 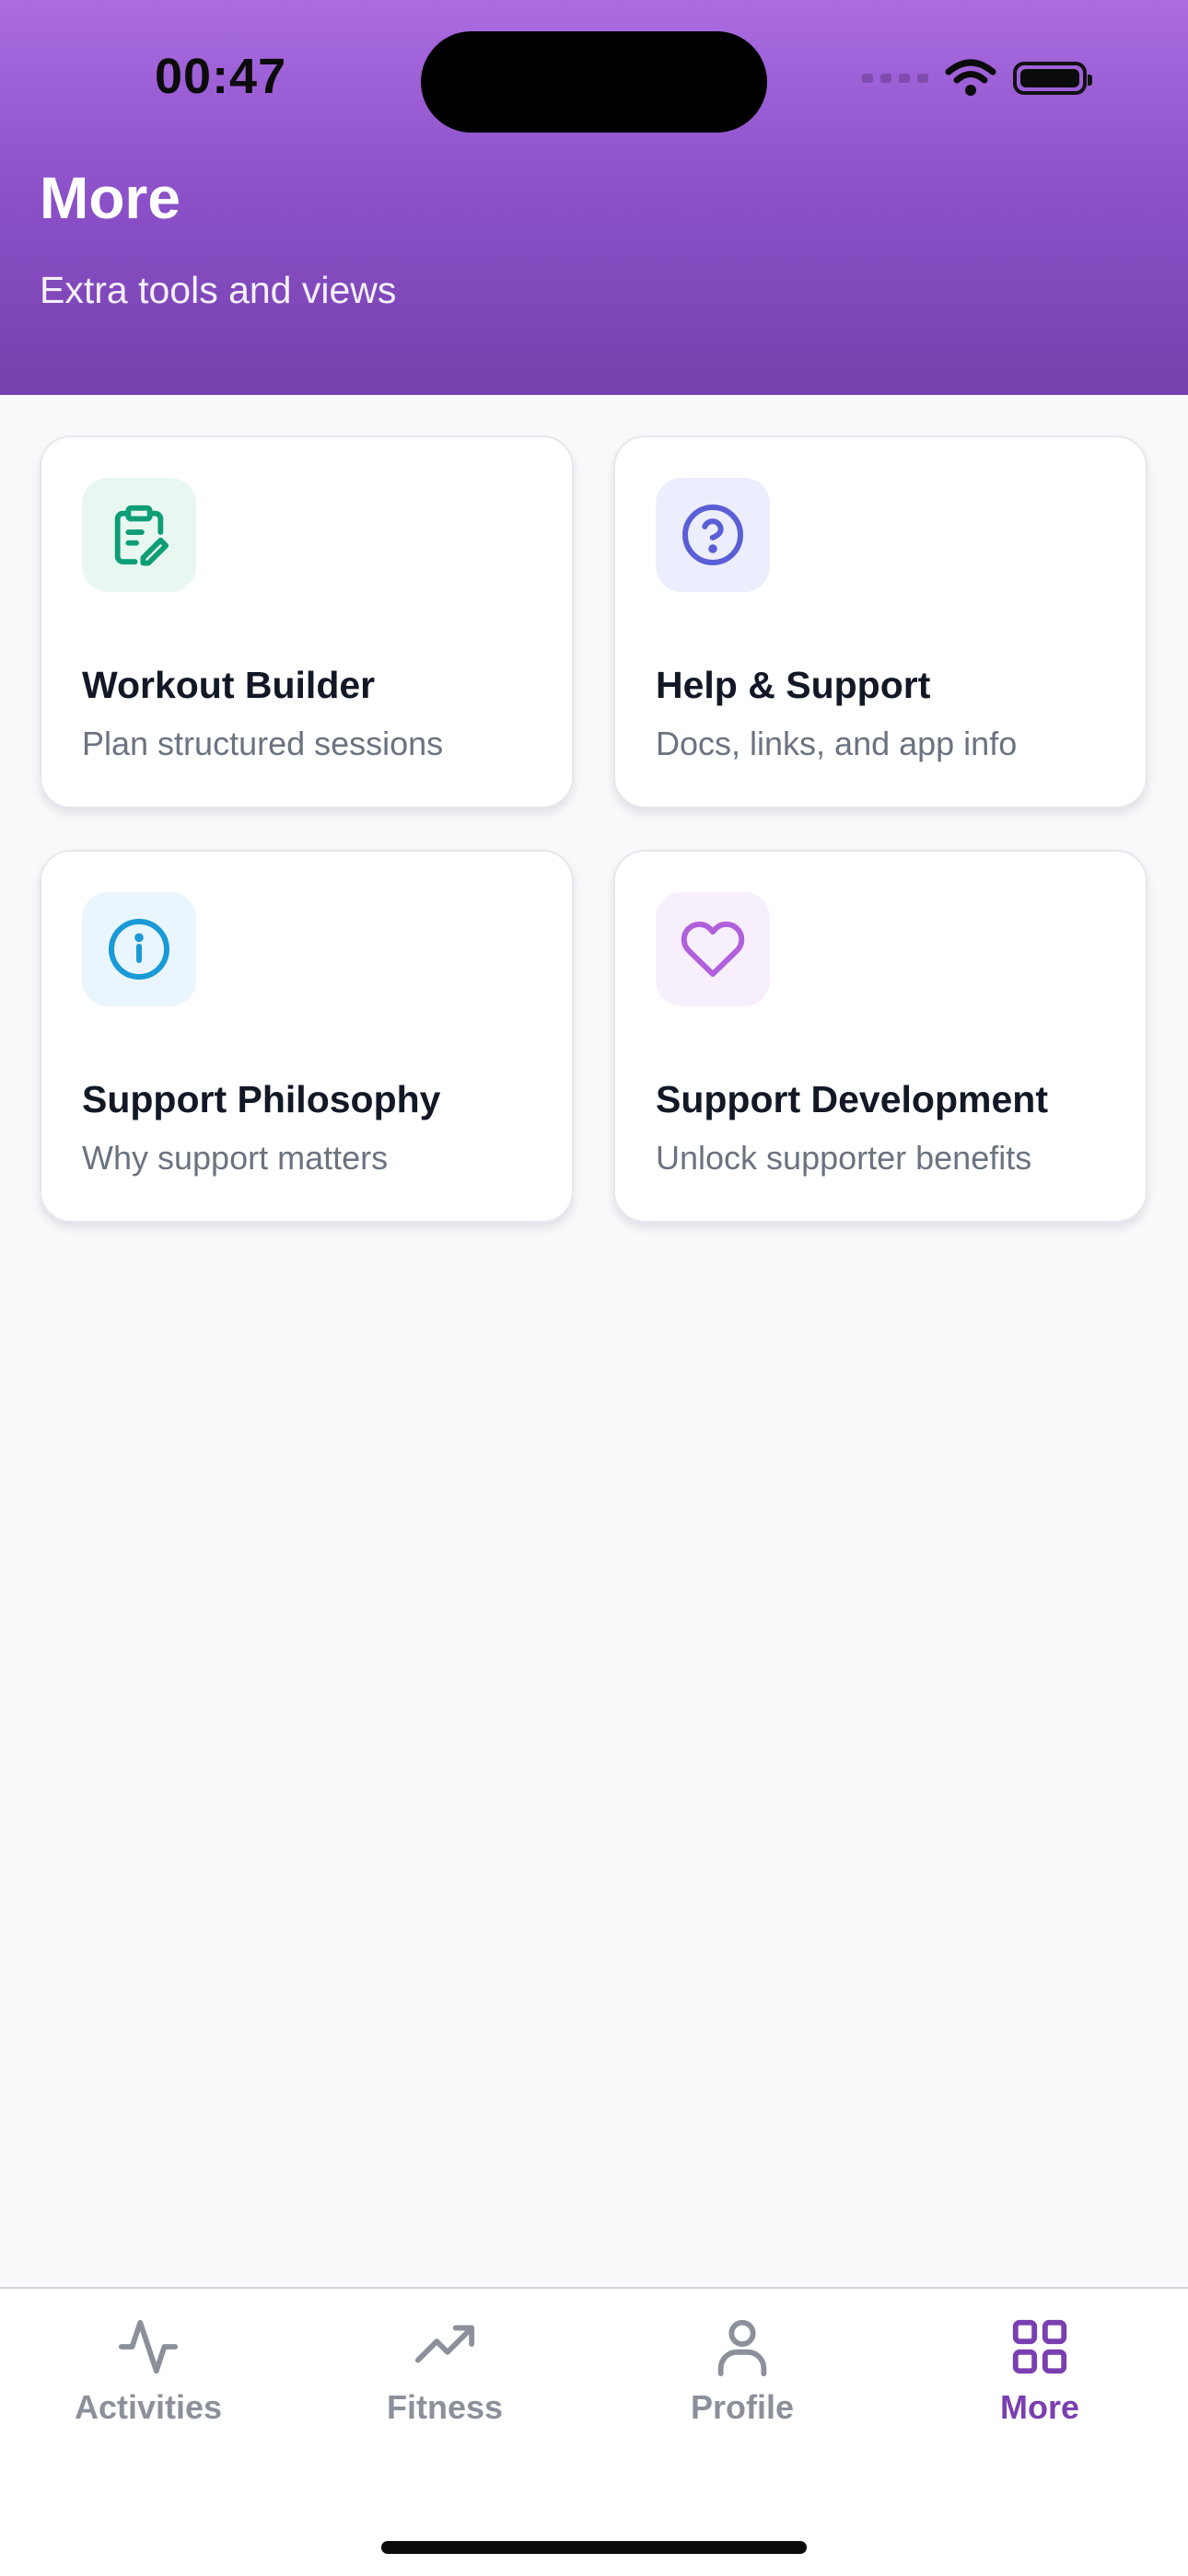 What do you see at coordinates (594, 2547) in the screenshot?
I see `home-indicator` at bounding box center [594, 2547].